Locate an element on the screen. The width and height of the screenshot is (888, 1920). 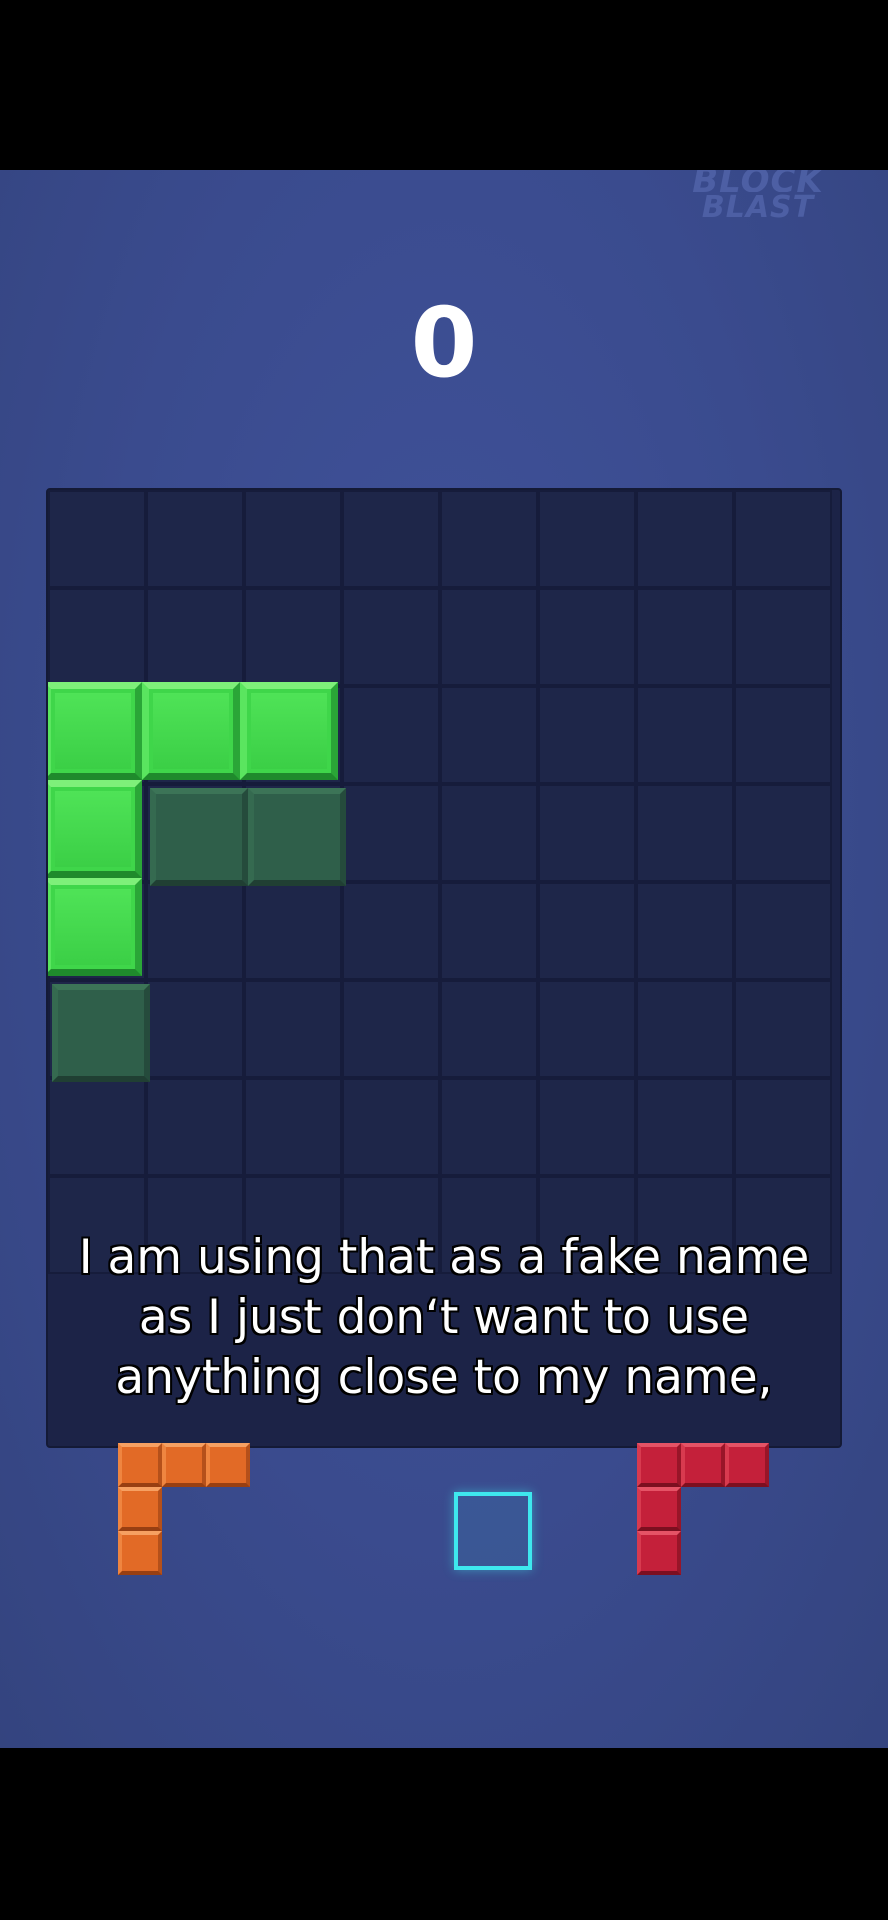
caption-line-1: I am using that as a fake name is located at coordinates (444, 1257).